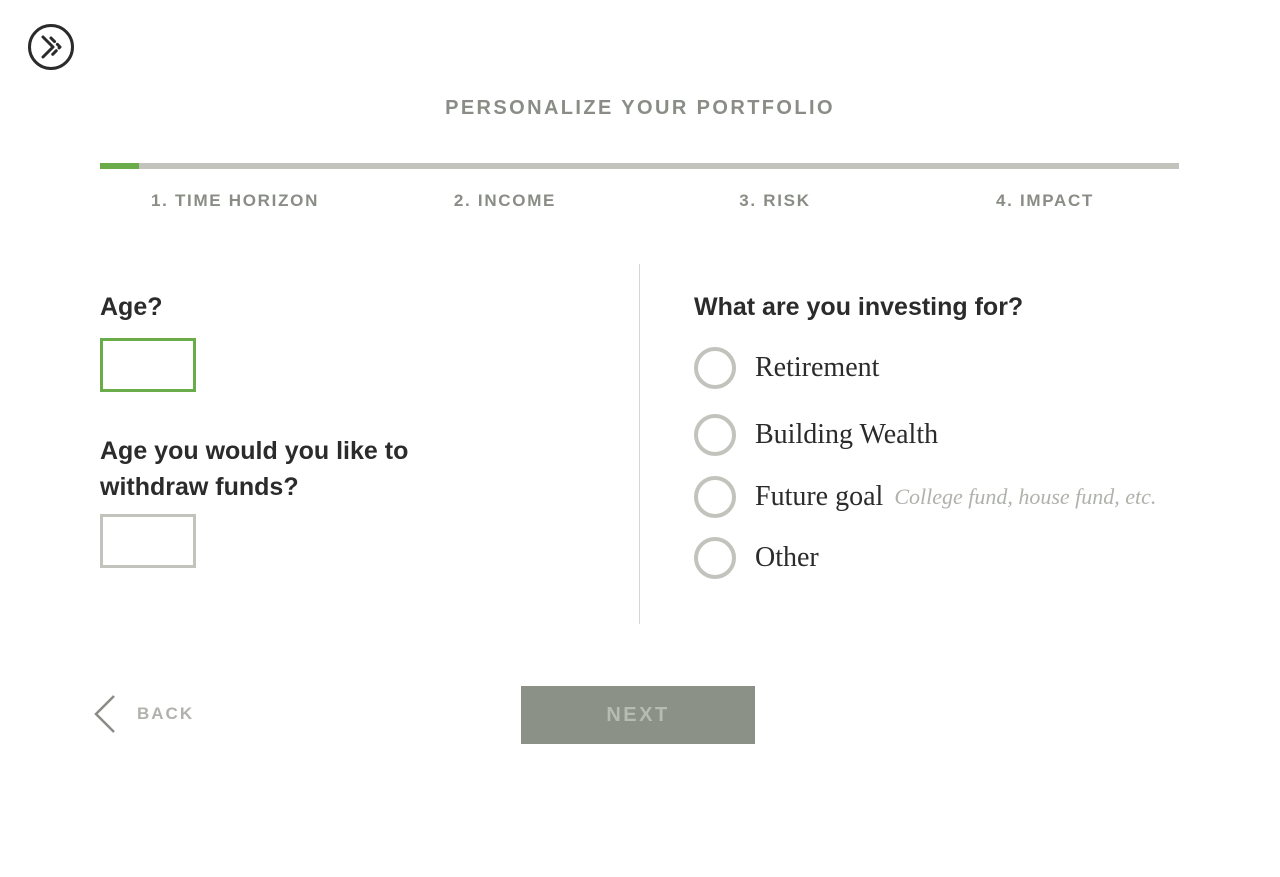  Describe the element at coordinates (787, 557) in the screenshot. I see `option-other-label: Other` at that location.